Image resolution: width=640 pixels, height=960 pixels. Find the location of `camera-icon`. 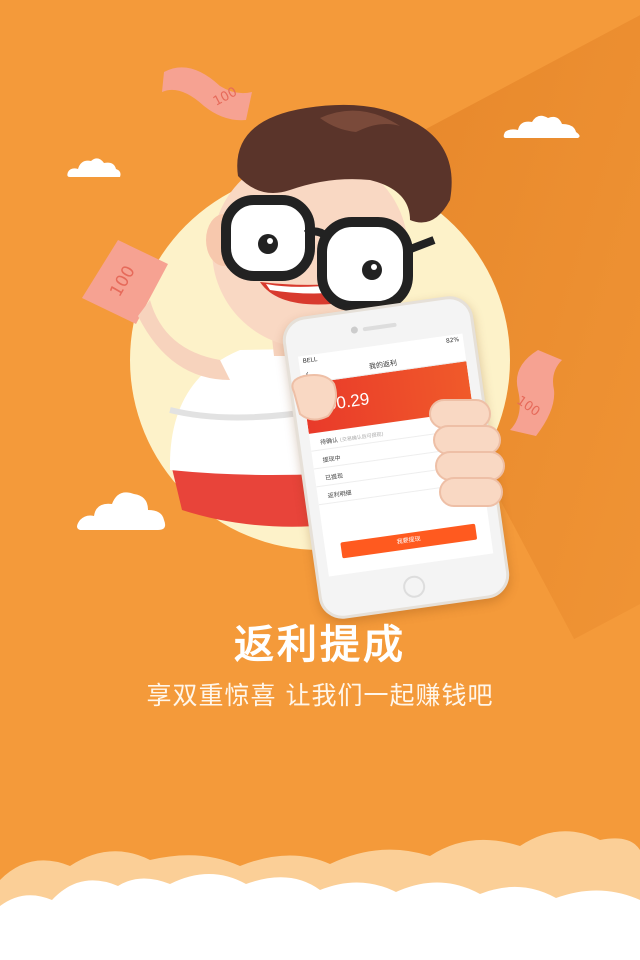

camera-icon is located at coordinates (354, 330).